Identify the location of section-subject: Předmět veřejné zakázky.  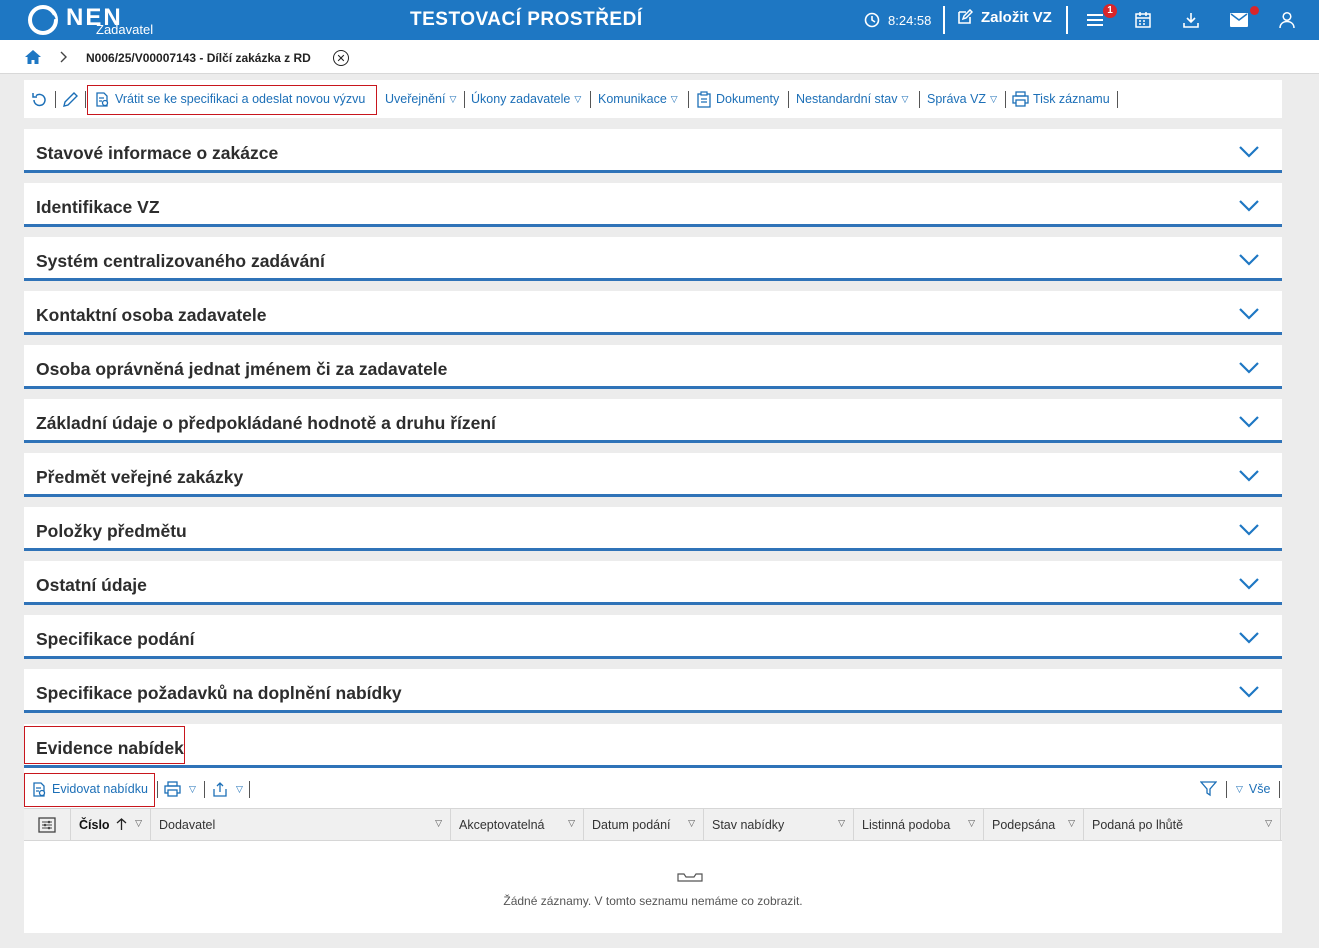
(653, 475).